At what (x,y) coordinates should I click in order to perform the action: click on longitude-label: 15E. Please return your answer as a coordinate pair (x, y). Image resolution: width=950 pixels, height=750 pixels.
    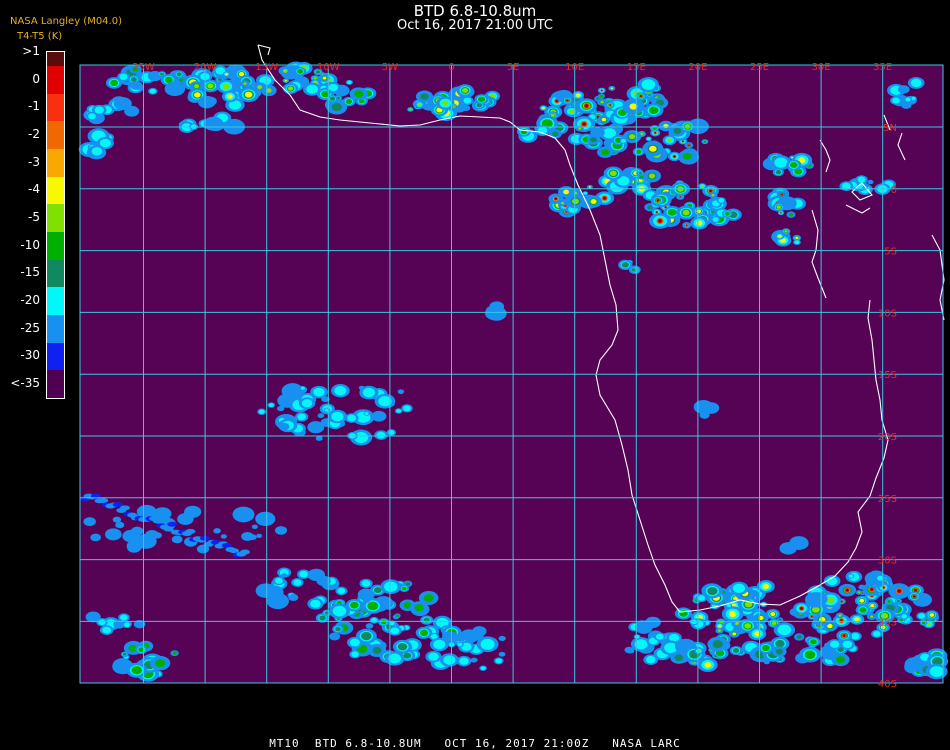
    Looking at the image, I should click on (636, 67).